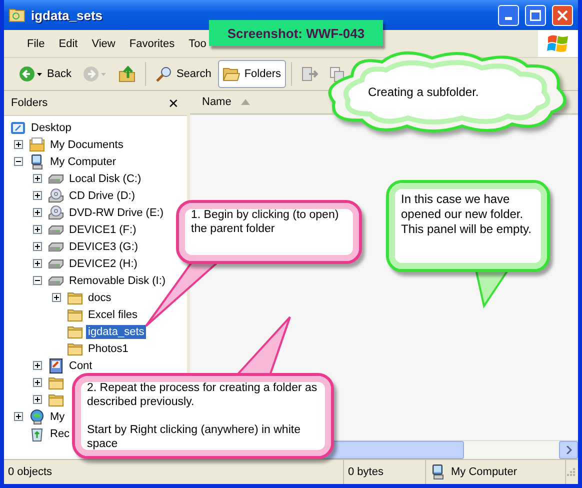  I want to click on pane-title: Folders, so click(29, 103).